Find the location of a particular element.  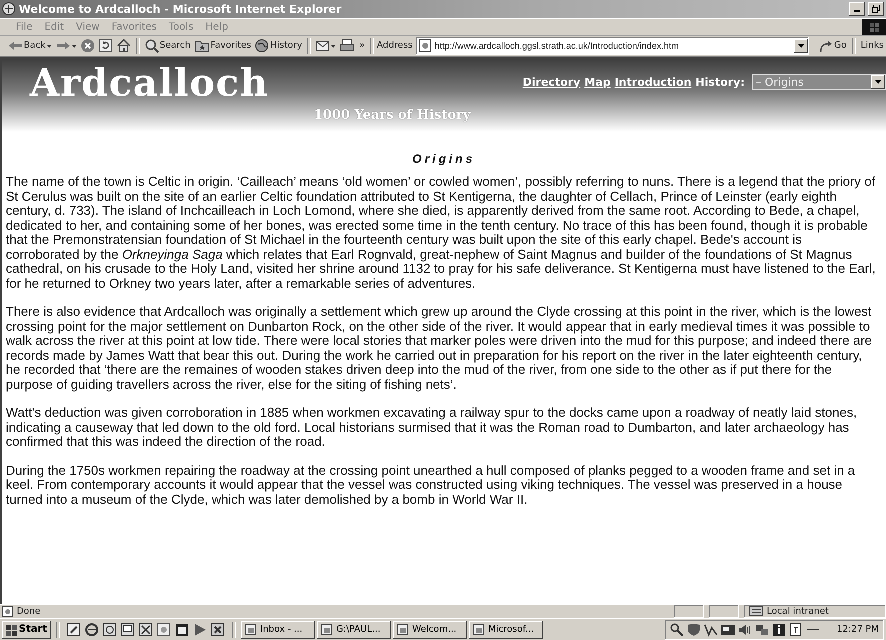

refresh-icon is located at coordinates (105, 46).